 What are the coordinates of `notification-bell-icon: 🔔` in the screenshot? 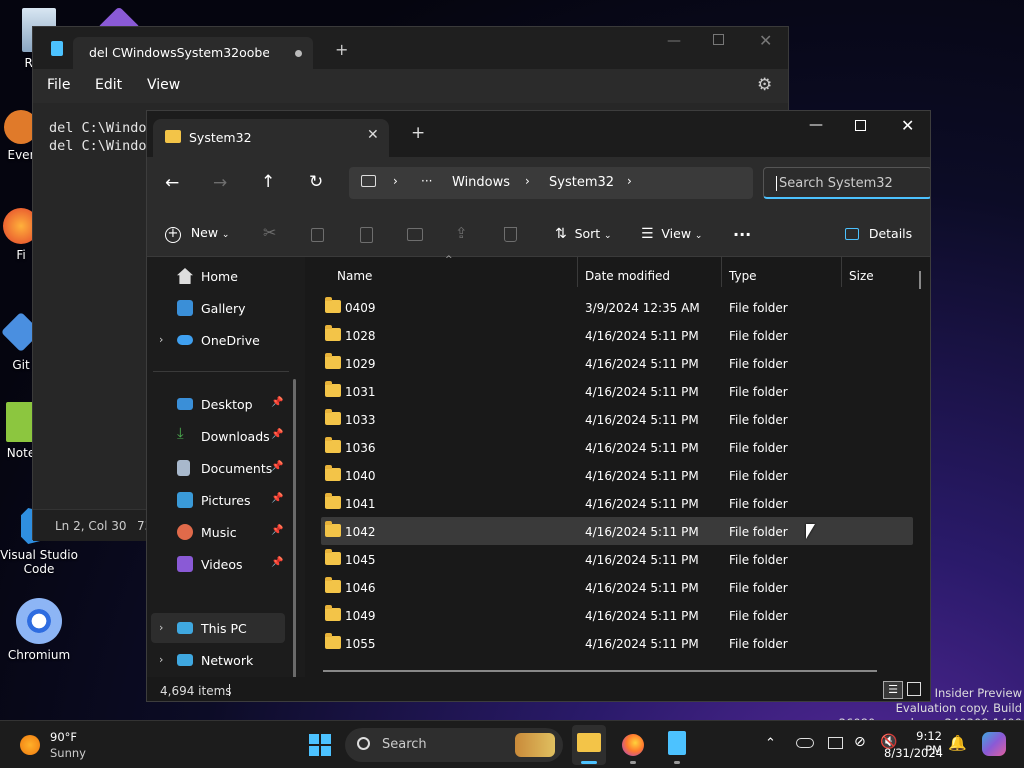 It's located at (957, 743).